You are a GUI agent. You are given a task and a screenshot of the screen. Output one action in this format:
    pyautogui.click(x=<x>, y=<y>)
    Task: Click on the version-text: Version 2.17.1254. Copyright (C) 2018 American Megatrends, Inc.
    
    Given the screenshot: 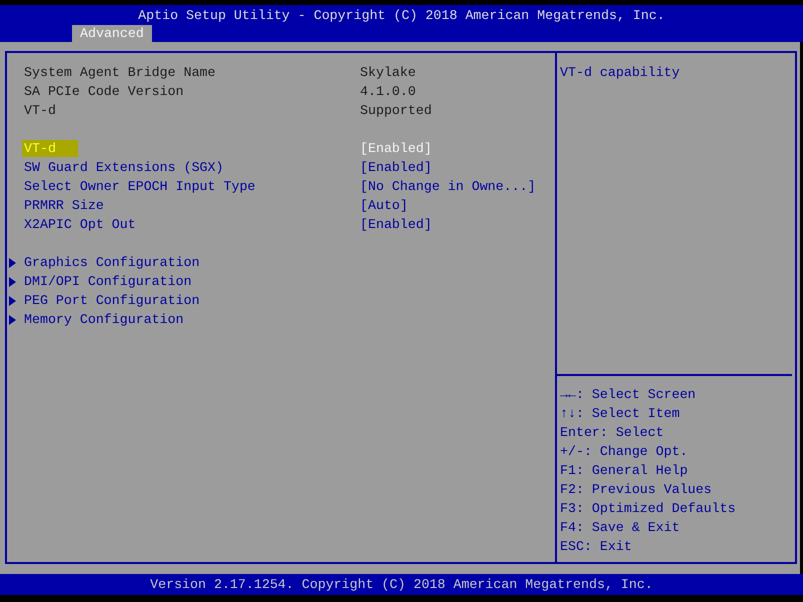 What is the action you would take?
    pyautogui.click(x=401, y=585)
    